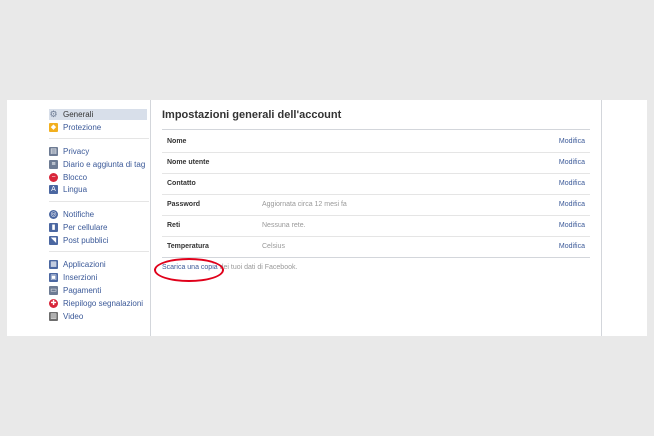  I want to click on page-title: Impostazioni generali dell'account, so click(252, 115).